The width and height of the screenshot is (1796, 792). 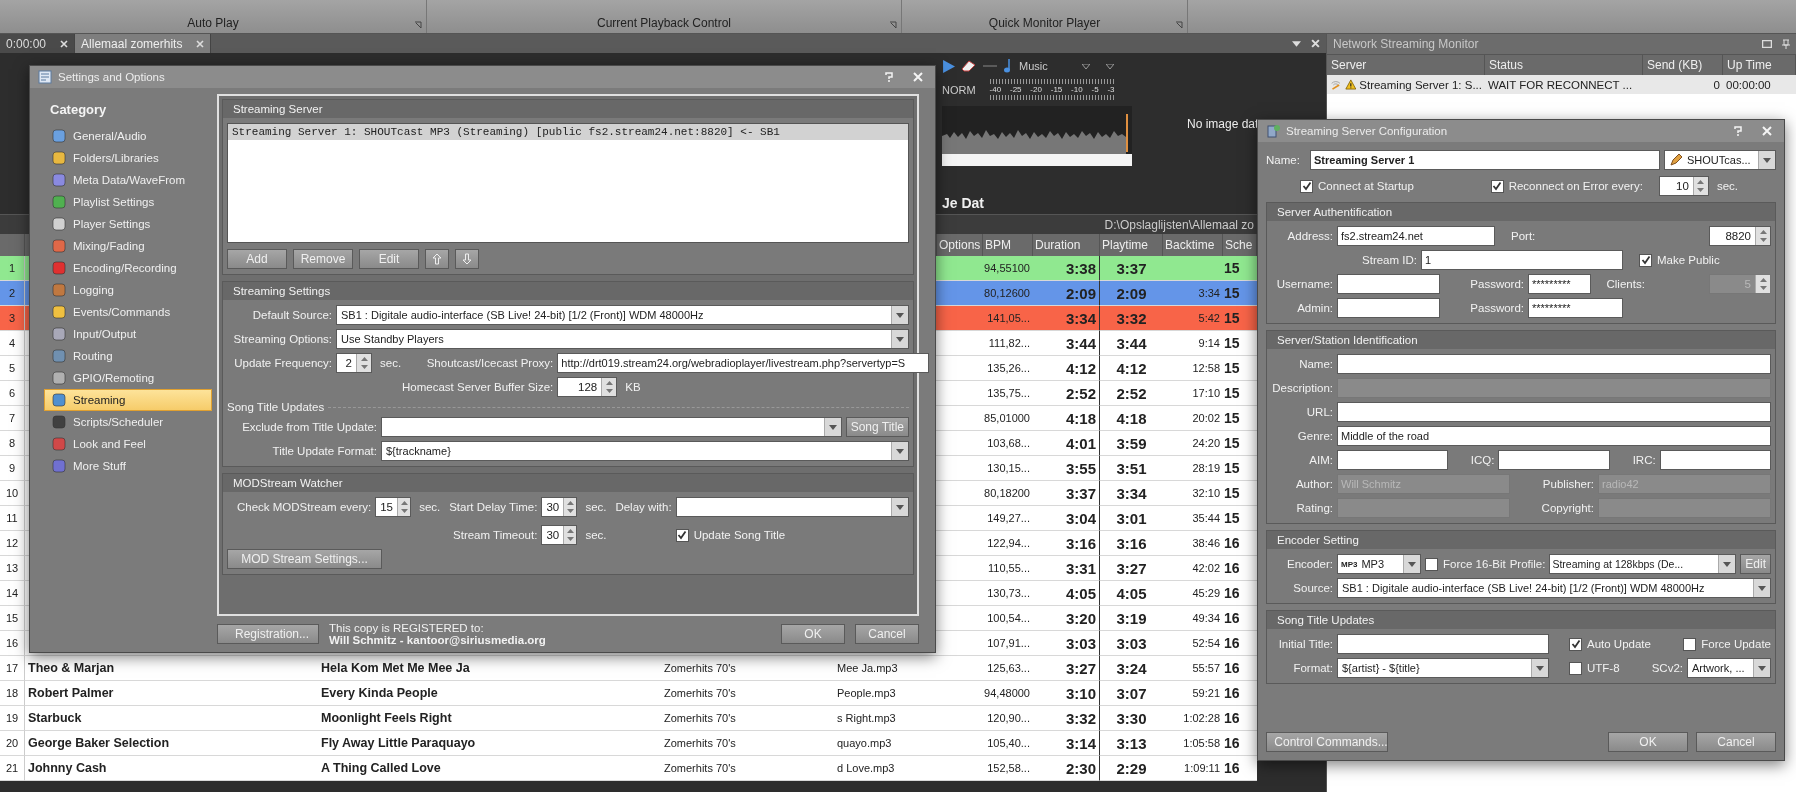 What do you see at coordinates (128, 158) in the screenshot?
I see `category-item: Folders/Libraries` at bounding box center [128, 158].